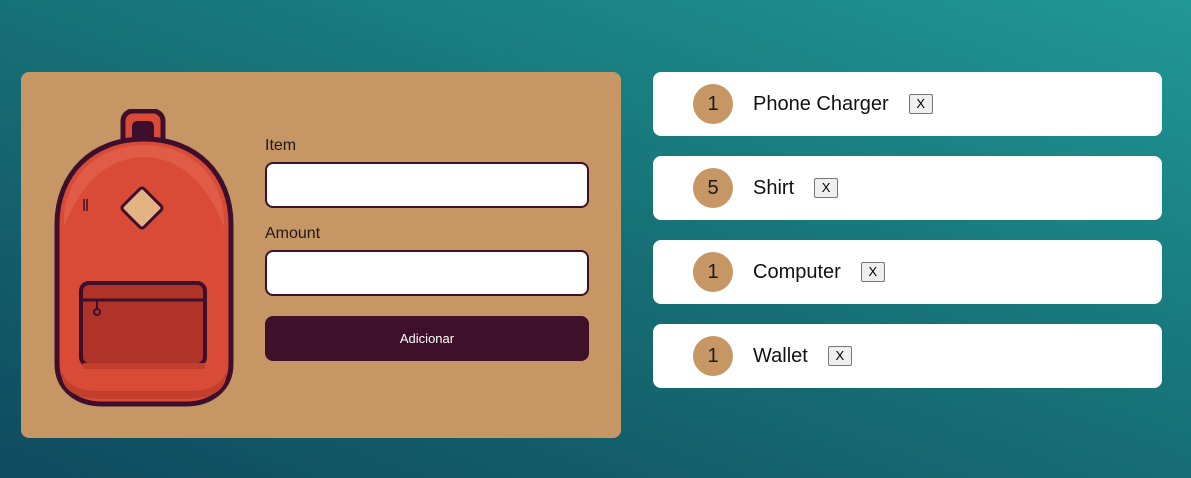 This screenshot has width=1191, height=478. I want to click on item-input, so click(427, 185).